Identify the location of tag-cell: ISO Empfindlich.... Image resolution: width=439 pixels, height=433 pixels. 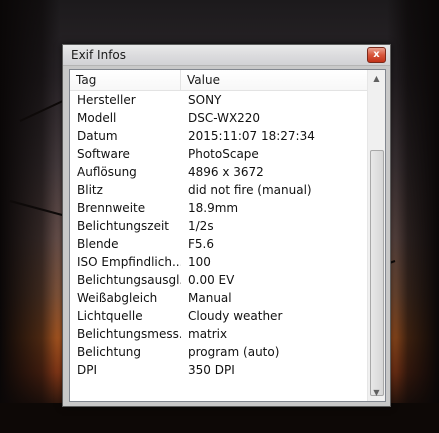
(129, 262).